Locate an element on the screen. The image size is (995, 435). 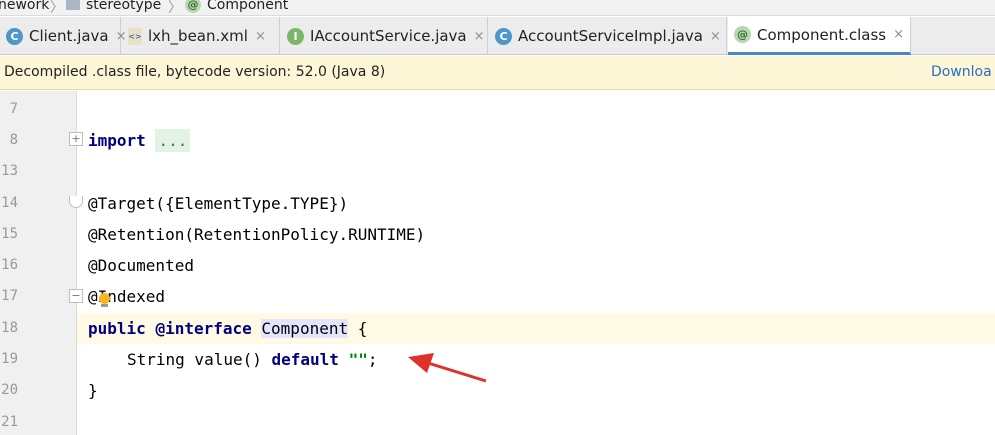
breadcrumb-item-component: @ Component is located at coordinates (236, 6).